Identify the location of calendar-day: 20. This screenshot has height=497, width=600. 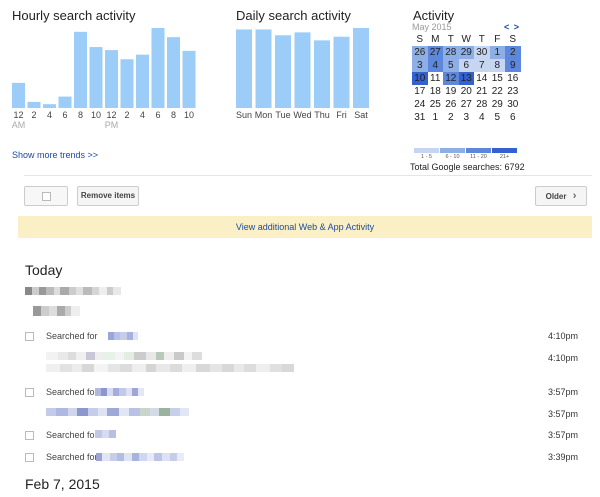
(466, 91).